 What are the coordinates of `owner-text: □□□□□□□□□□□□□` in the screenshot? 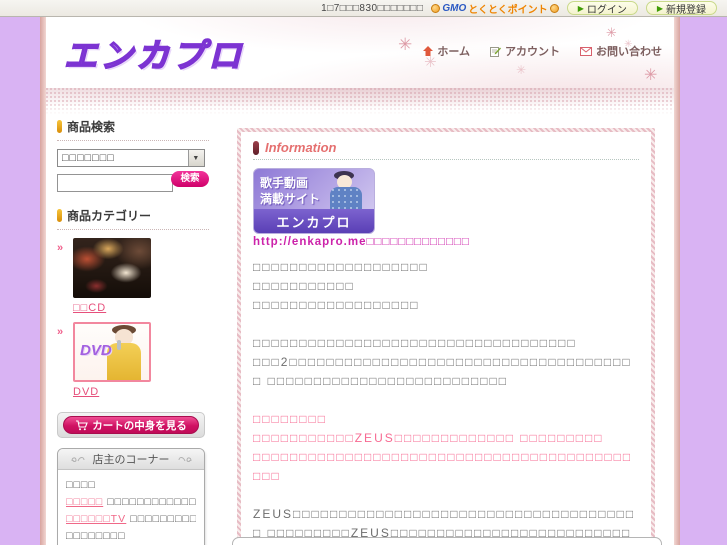 It's located at (149, 502).